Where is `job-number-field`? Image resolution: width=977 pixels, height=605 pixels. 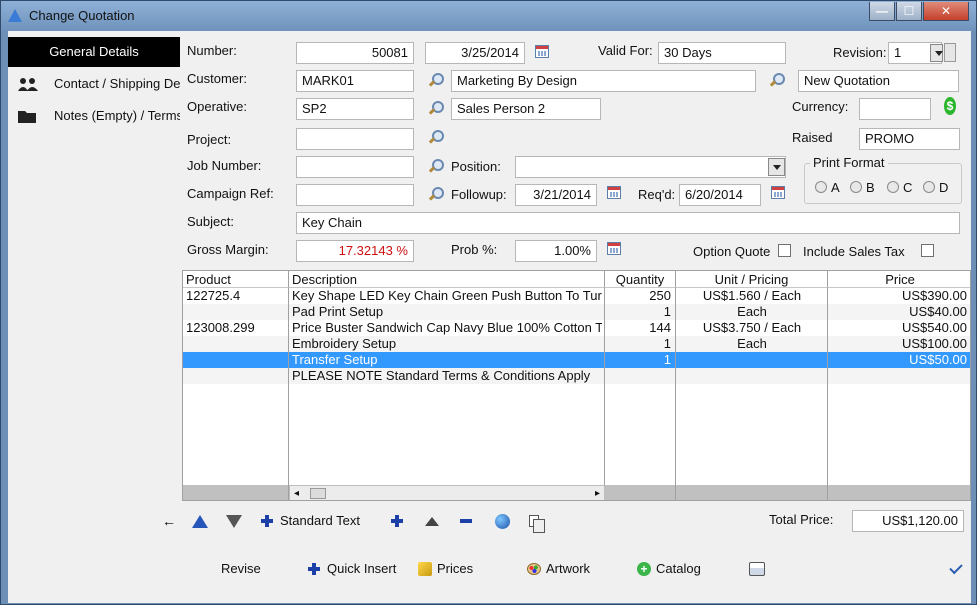 job-number-field is located at coordinates (355, 167).